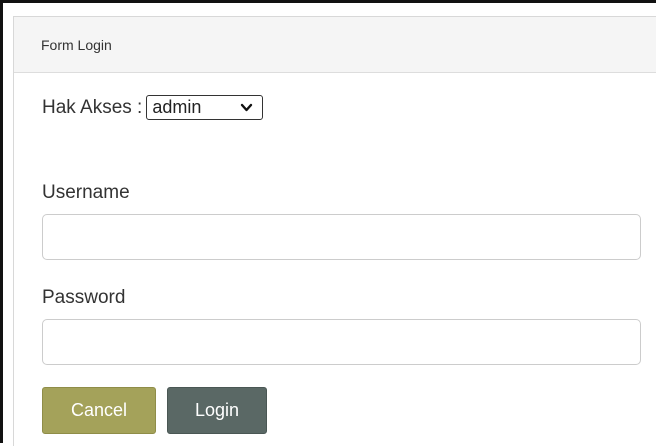 The width and height of the screenshot is (656, 446). Describe the element at coordinates (92, 107) in the screenshot. I see `access-label: Hak Akses :` at that location.